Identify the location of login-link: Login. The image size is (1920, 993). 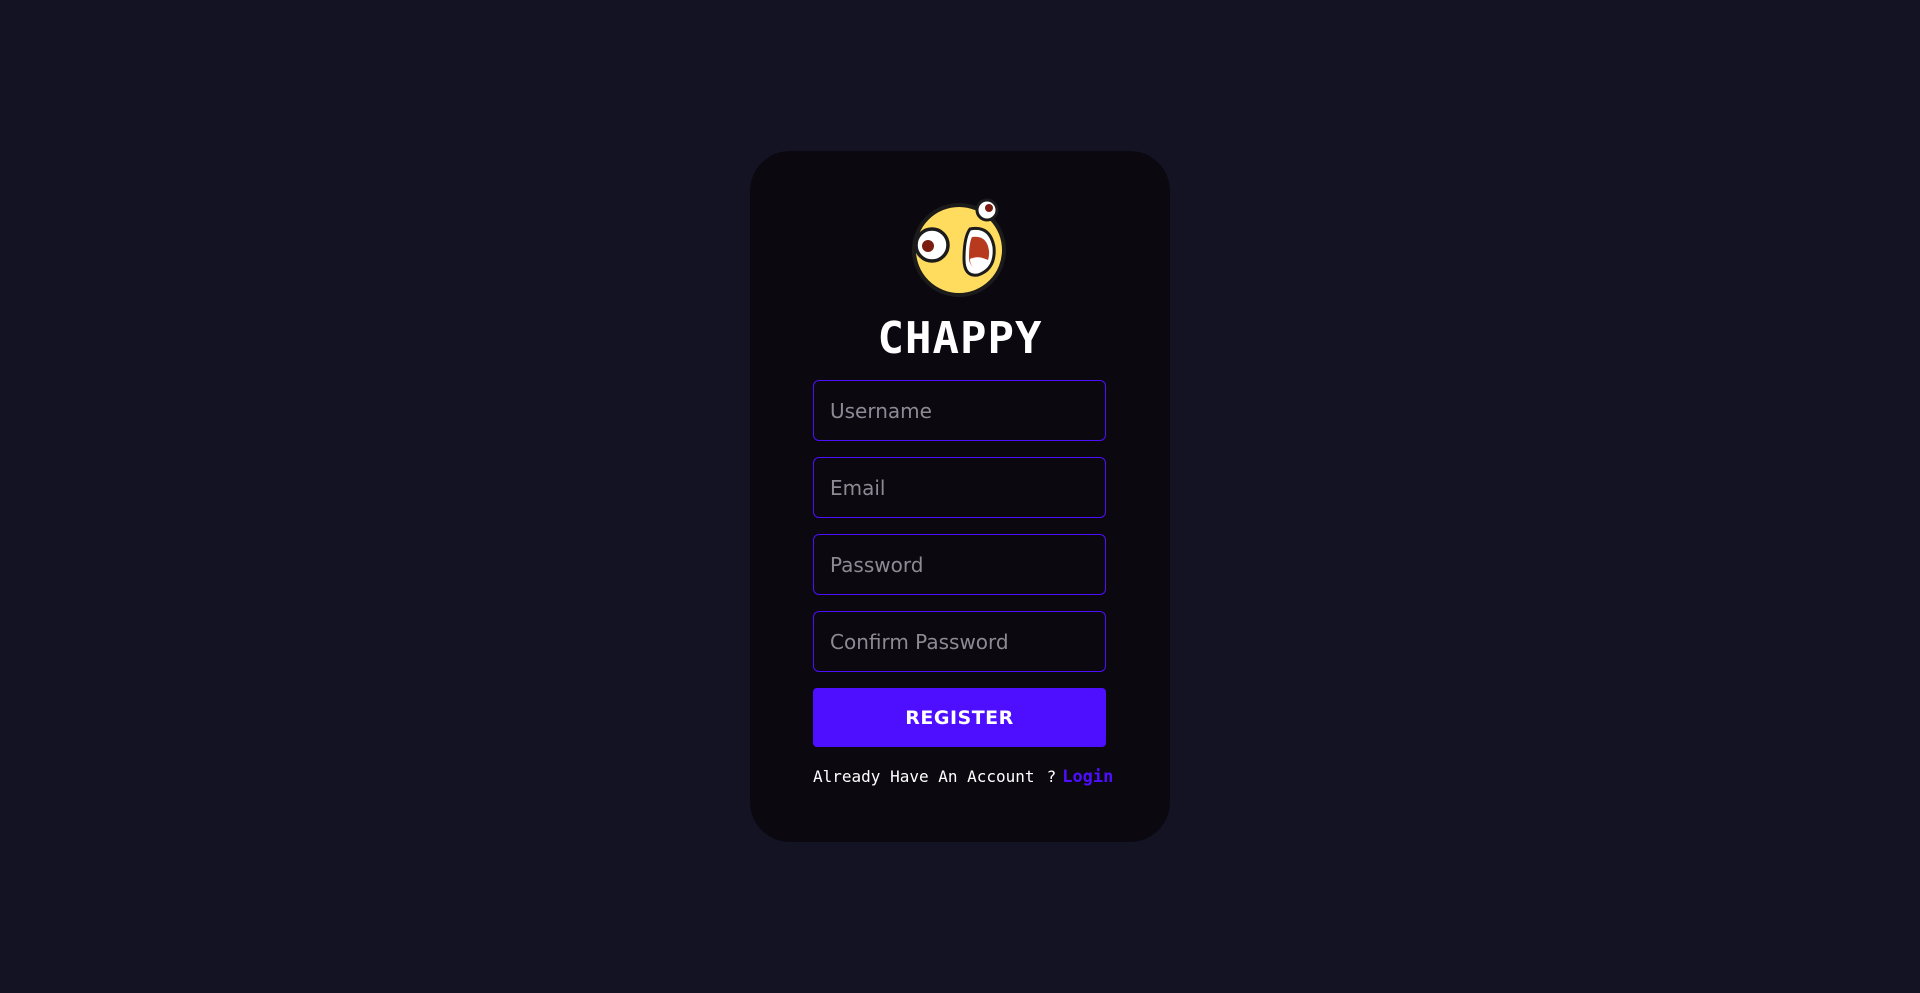
(1087, 777).